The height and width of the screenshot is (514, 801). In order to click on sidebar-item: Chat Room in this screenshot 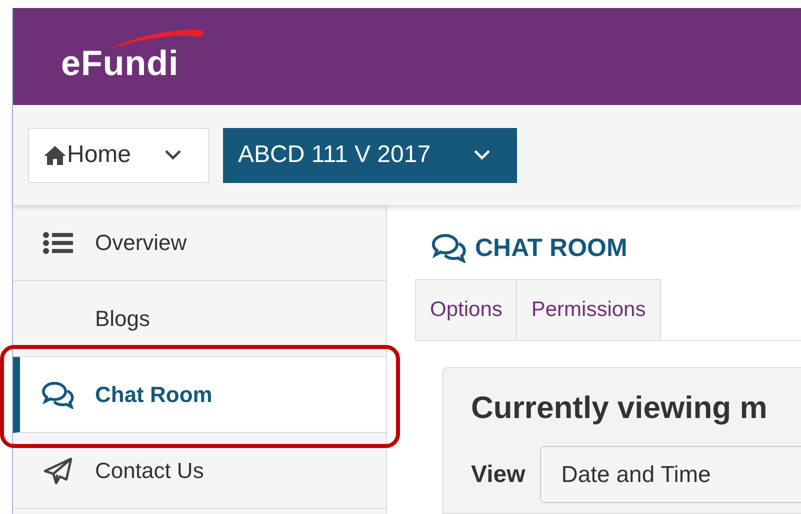, I will do `click(199, 395)`.